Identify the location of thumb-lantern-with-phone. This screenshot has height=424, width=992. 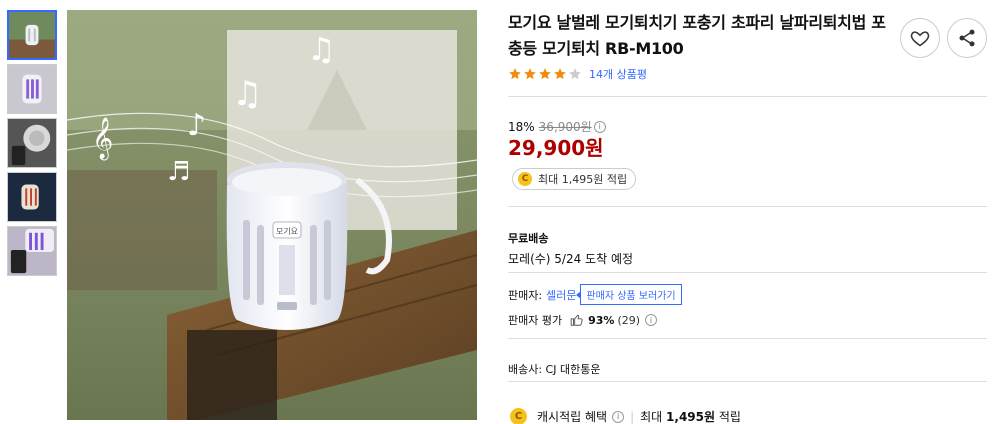
(32, 251).